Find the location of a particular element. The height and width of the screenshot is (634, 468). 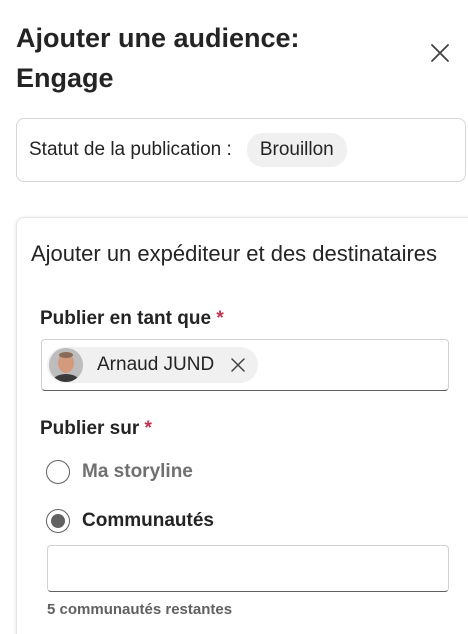

publish-as-label-text: Publier en tant que is located at coordinates (126, 318).